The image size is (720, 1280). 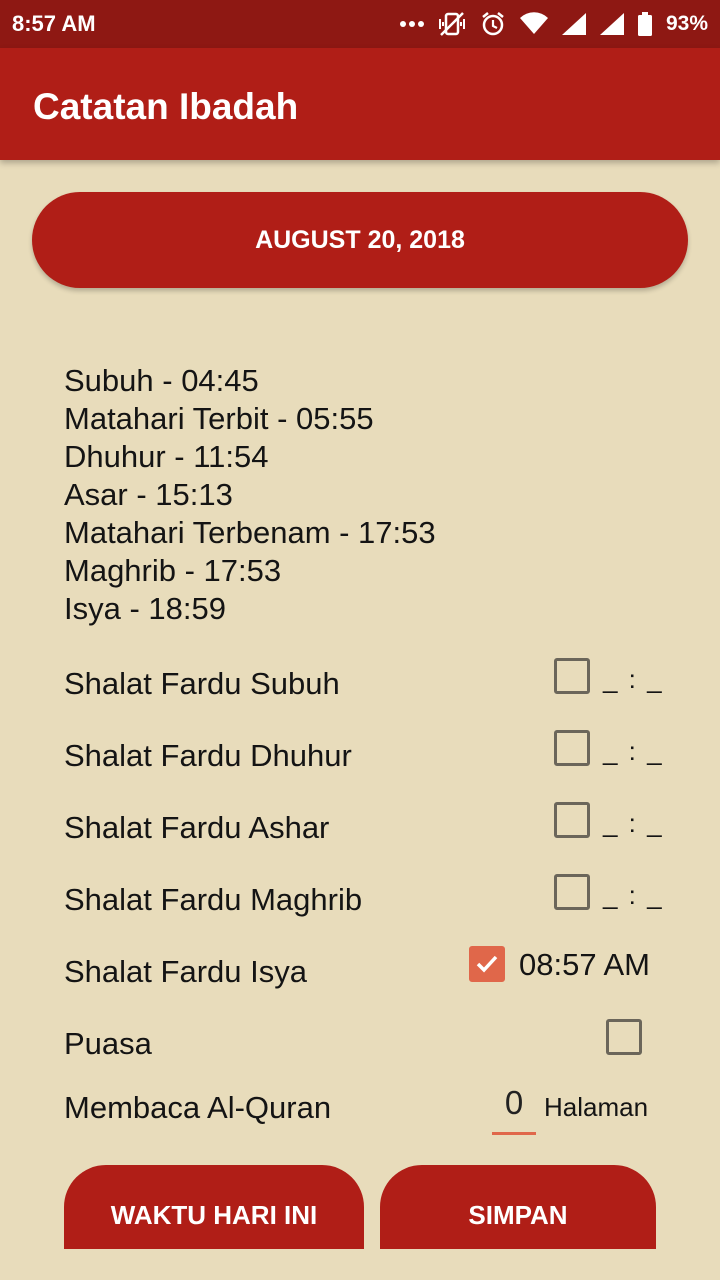 I want to click on checklist-label-isya: Shalat Fardu Isya, so click(x=185, y=971).